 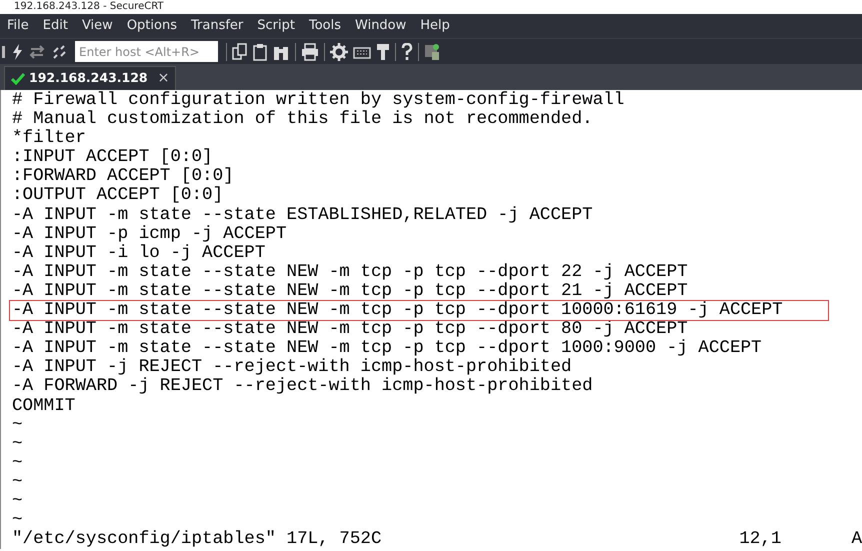 What do you see at coordinates (217, 26) in the screenshot?
I see `menu-item: Transfer` at bounding box center [217, 26].